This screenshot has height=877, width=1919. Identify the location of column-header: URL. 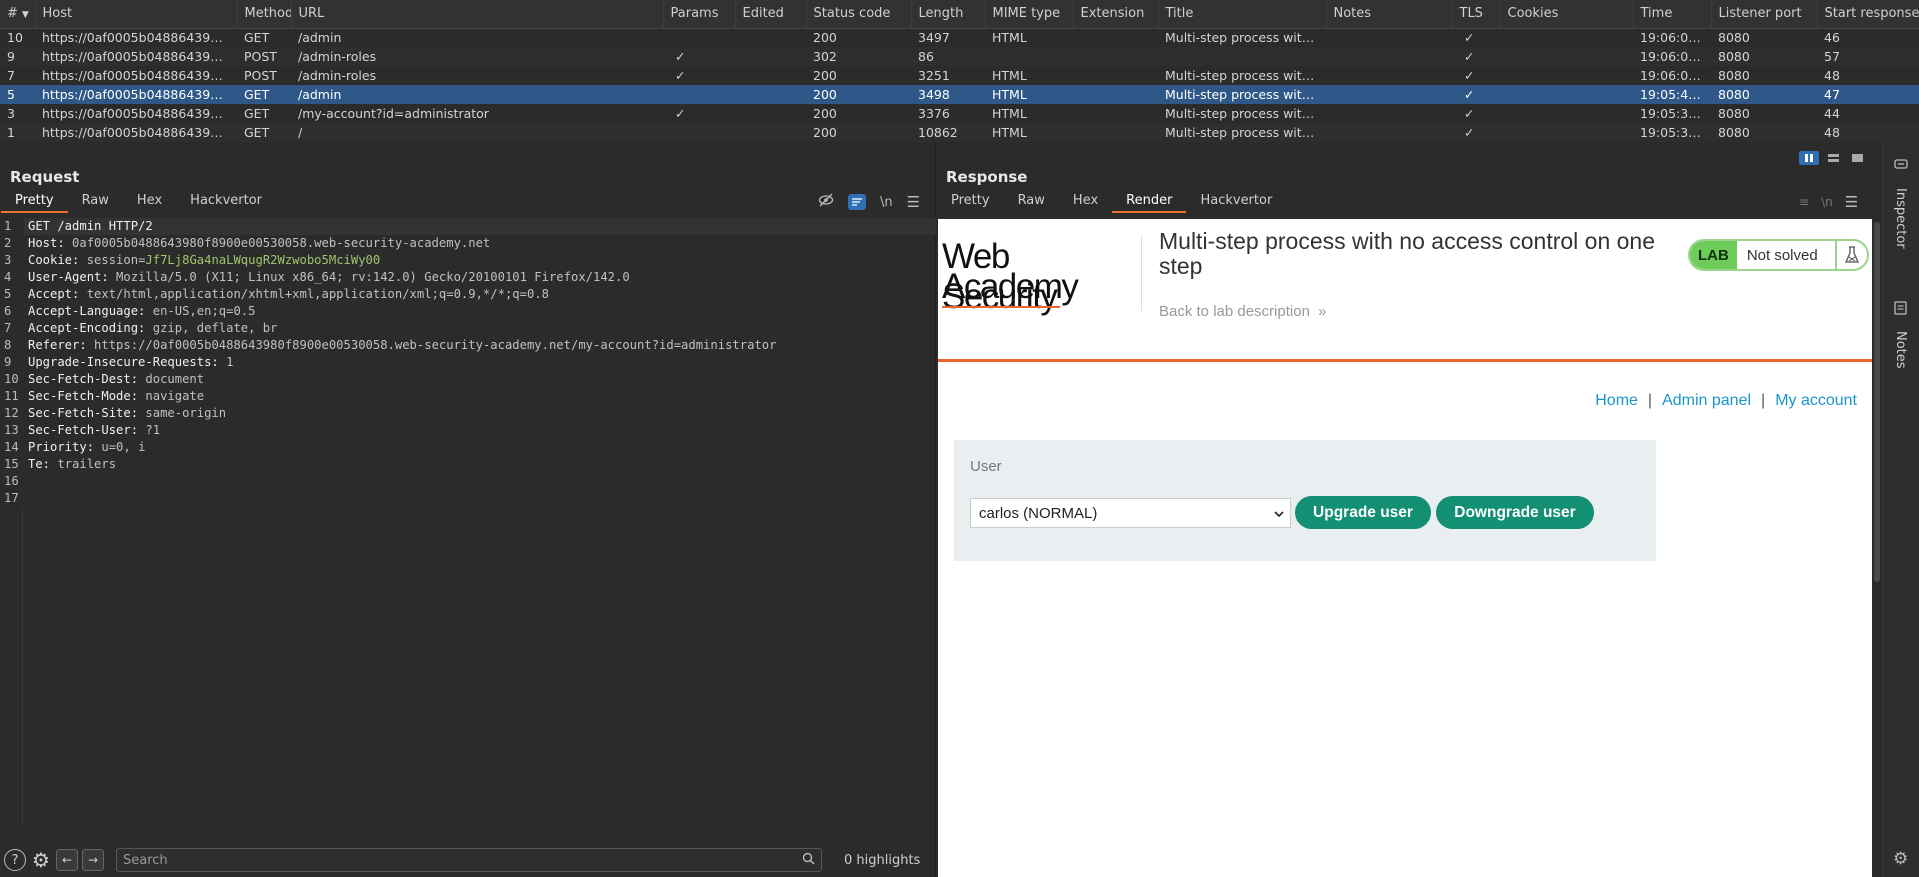
(477, 14).